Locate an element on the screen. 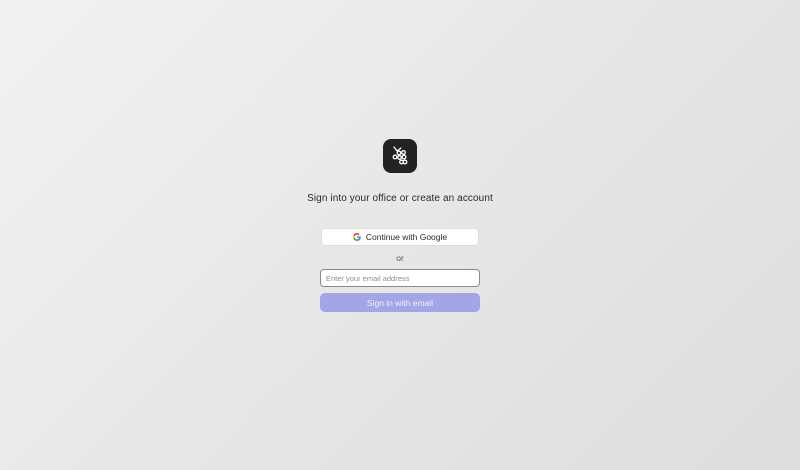 Image resolution: width=800 pixels, height=470 pixels. google-button-label: Continue with Google is located at coordinates (406, 237).